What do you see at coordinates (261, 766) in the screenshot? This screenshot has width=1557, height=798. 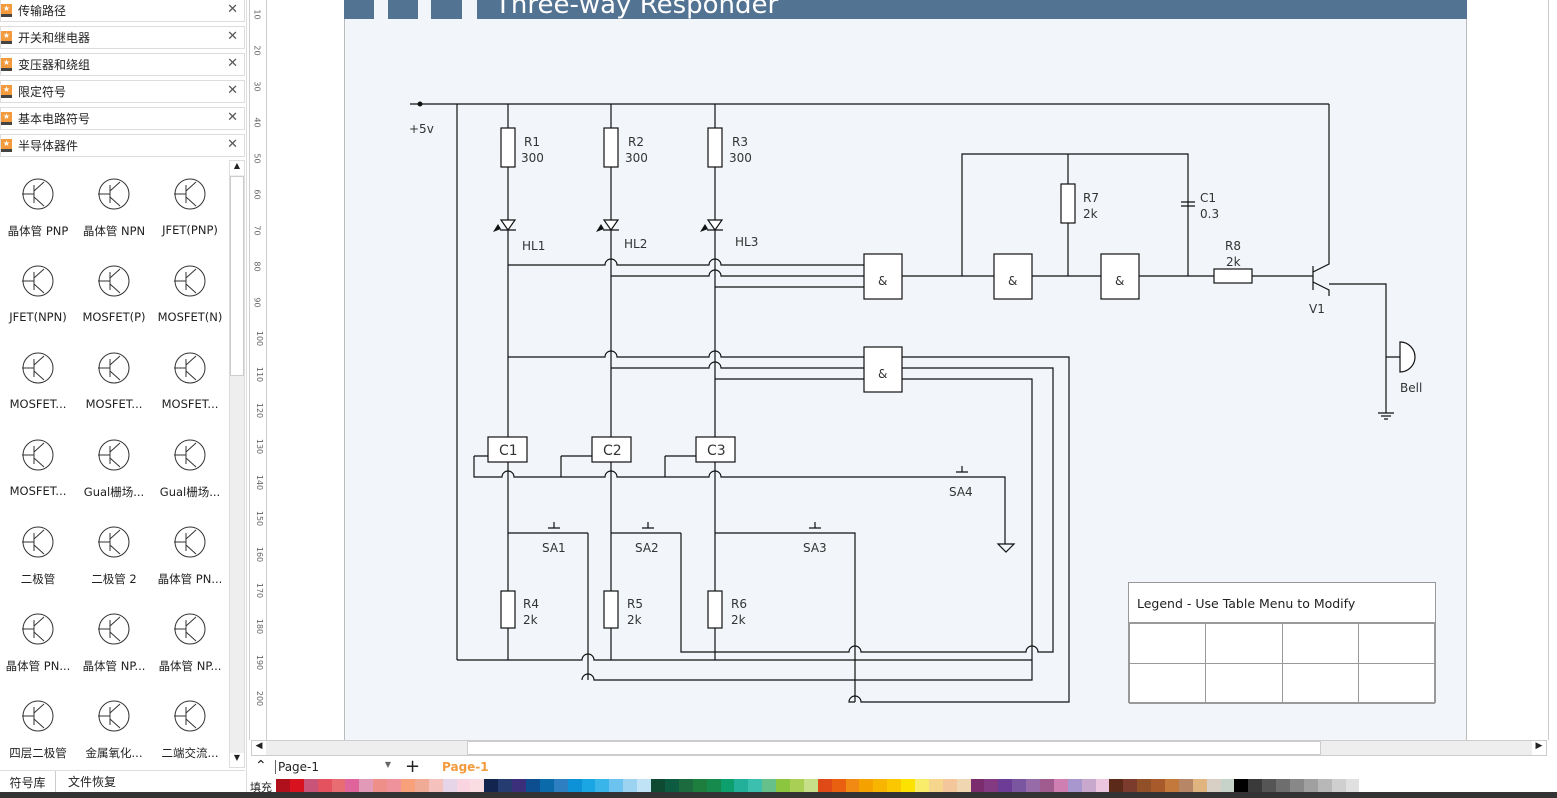 I see `collapse-icon: ⌃` at bounding box center [261, 766].